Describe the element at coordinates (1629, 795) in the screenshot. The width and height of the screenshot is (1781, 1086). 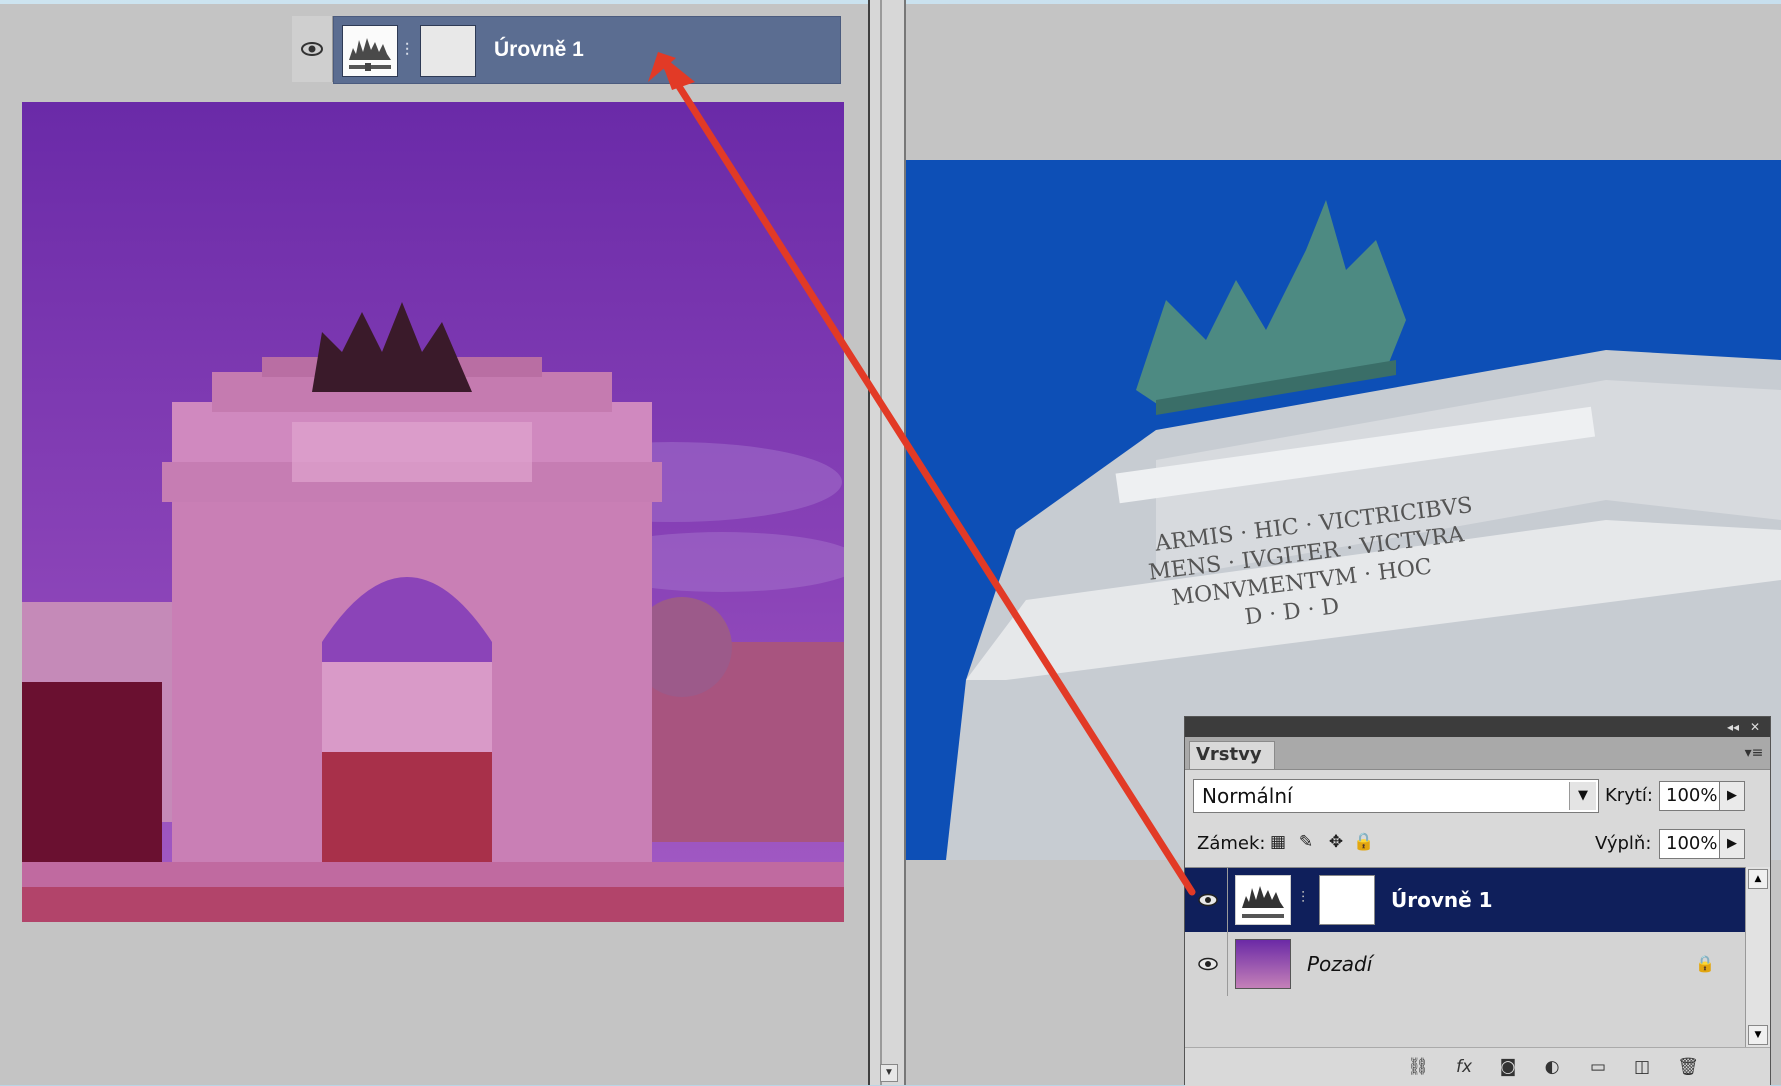
I see `opacity-label: Krytí:` at that location.